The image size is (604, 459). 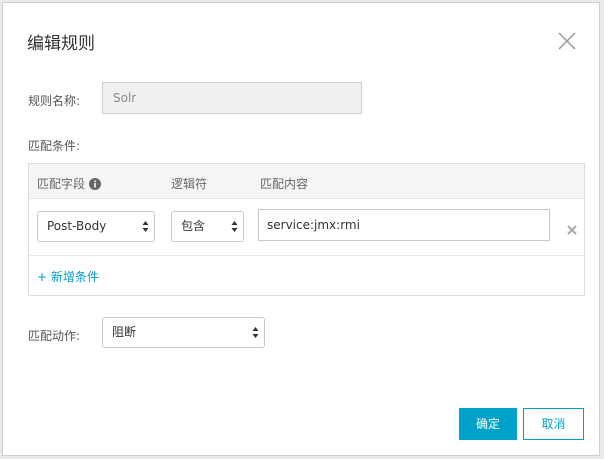 What do you see at coordinates (207, 226) in the screenshot?
I see `operator-select: 包含` at bounding box center [207, 226].